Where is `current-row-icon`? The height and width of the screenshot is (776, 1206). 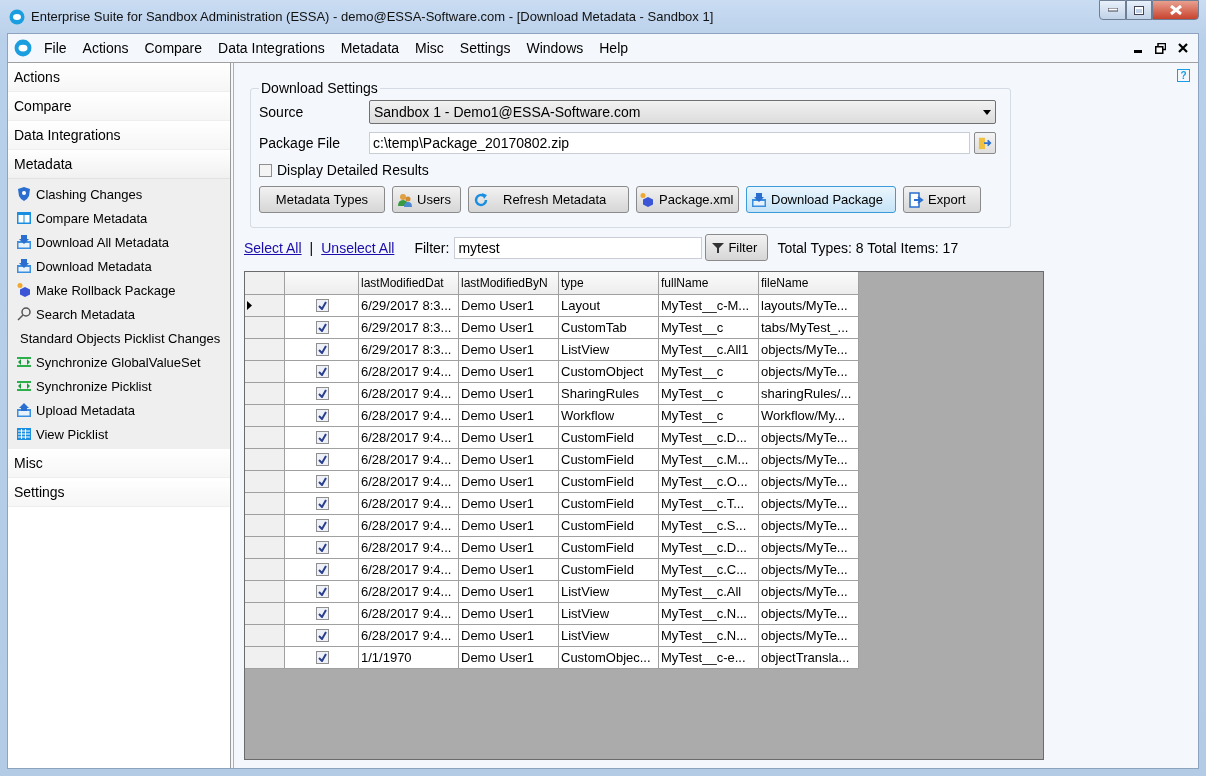 current-row-icon is located at coordinates (249, 305).